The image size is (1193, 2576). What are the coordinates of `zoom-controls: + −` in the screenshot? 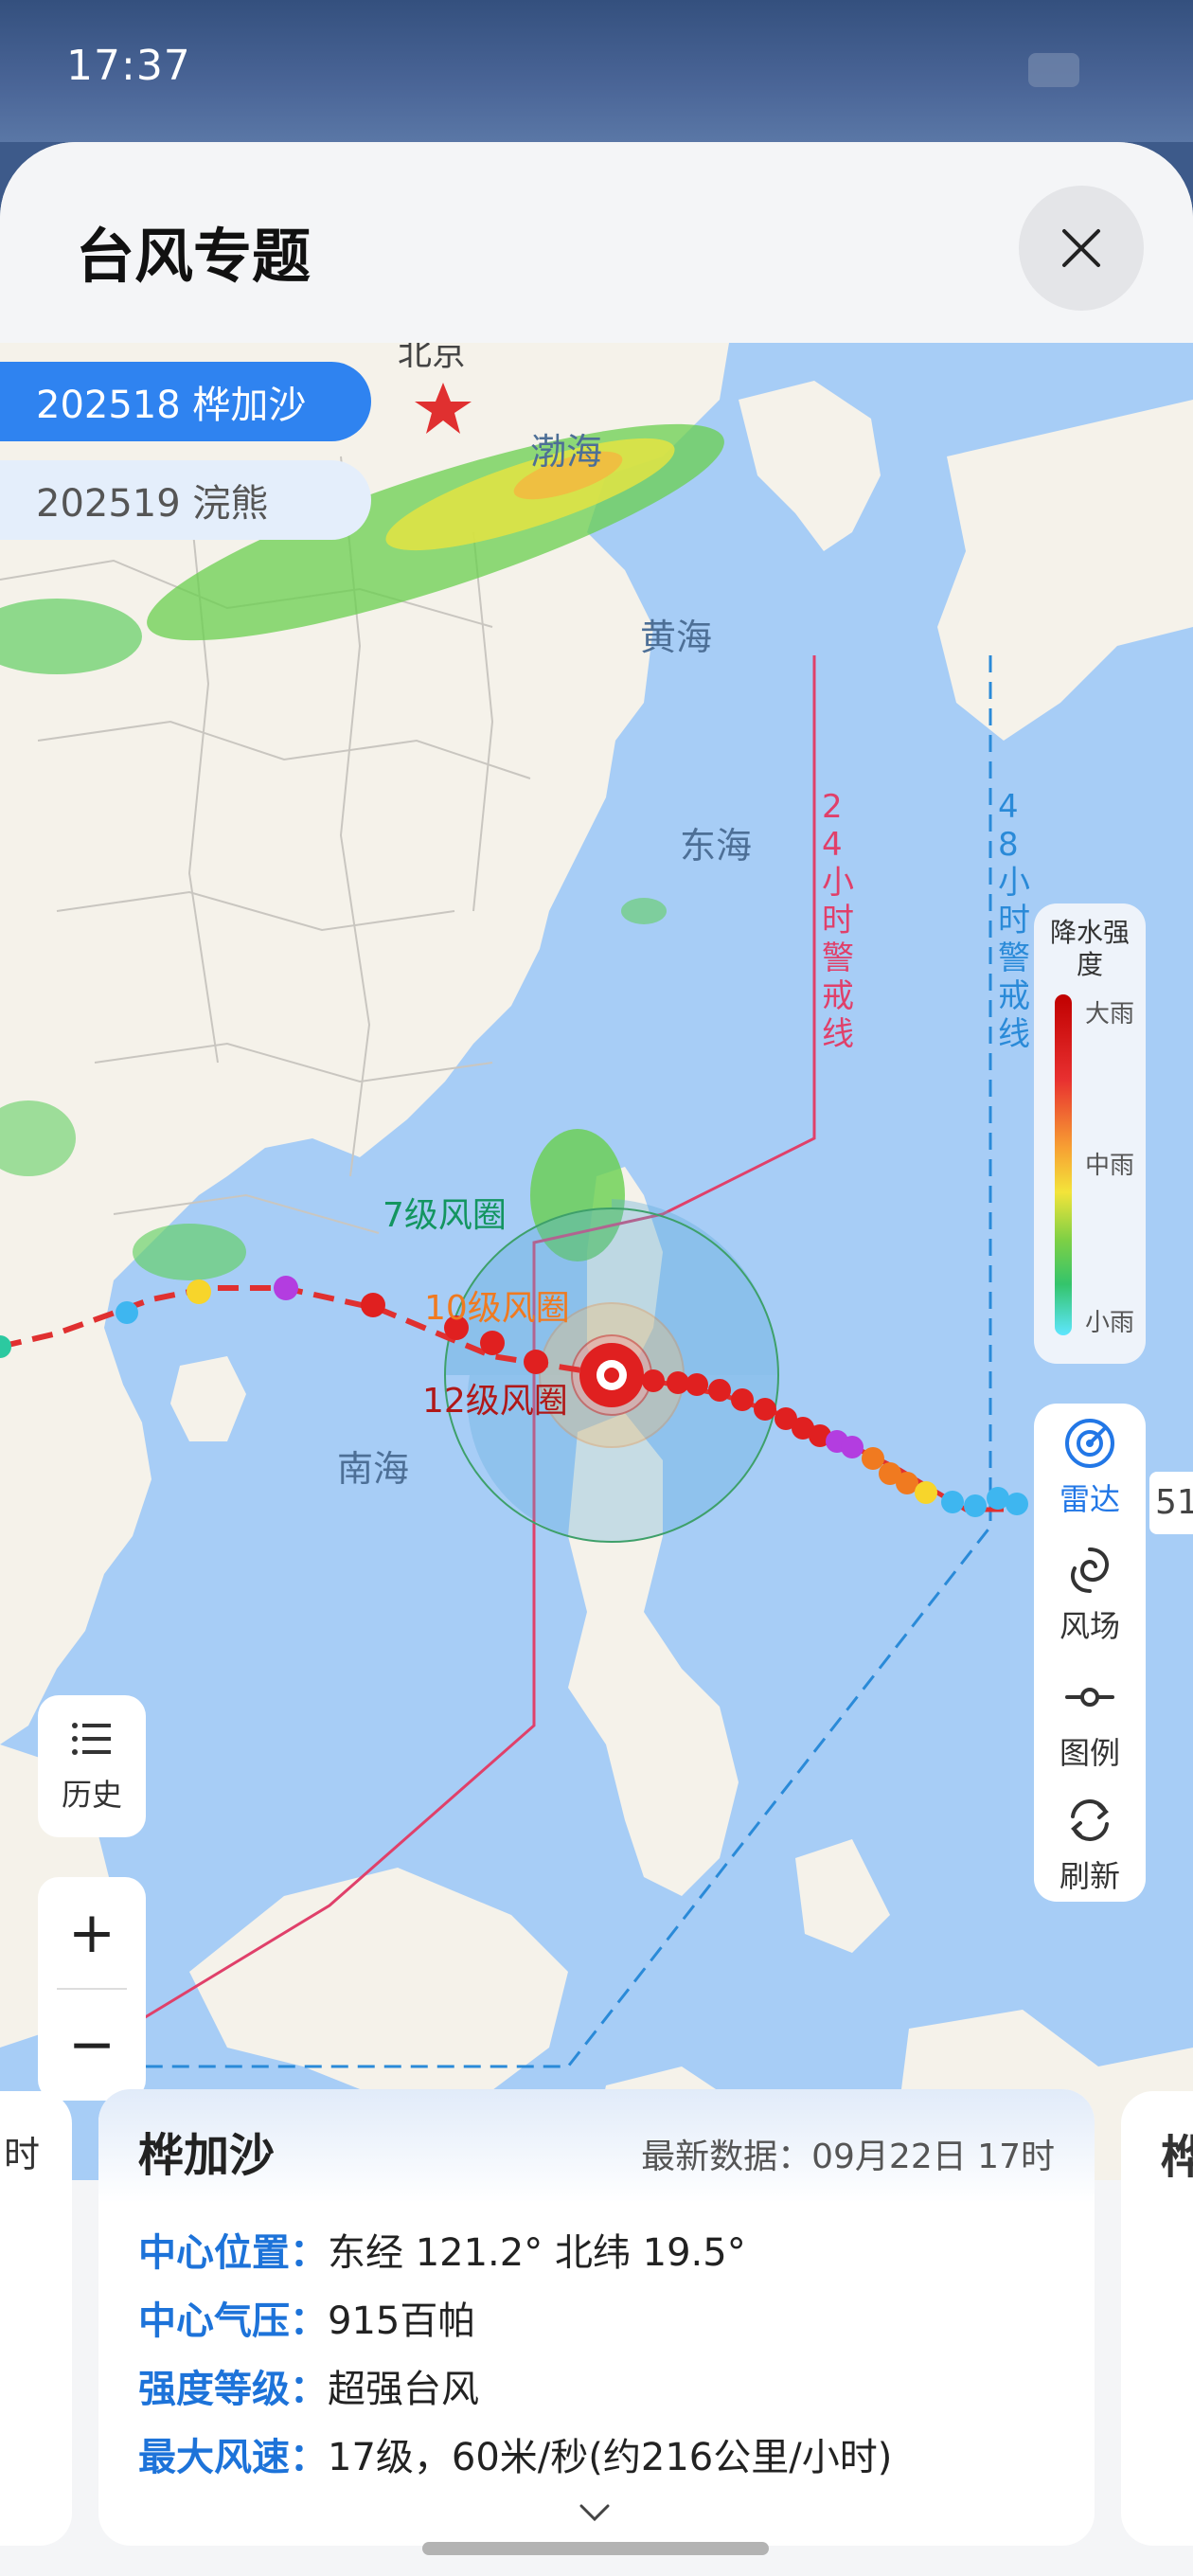 It's located at (92, 1989).